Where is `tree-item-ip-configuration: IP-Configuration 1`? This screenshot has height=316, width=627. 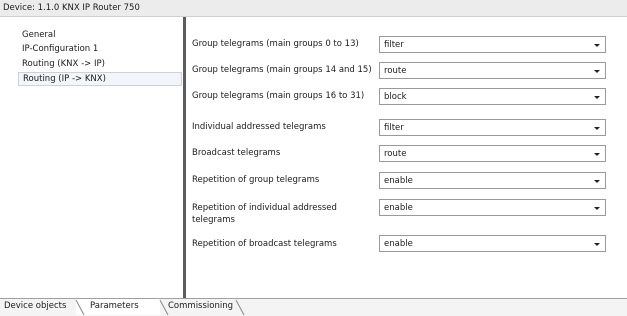 tree-item-ip-configuration: IP-Configuration 1 is located at coordinates (60, 49).